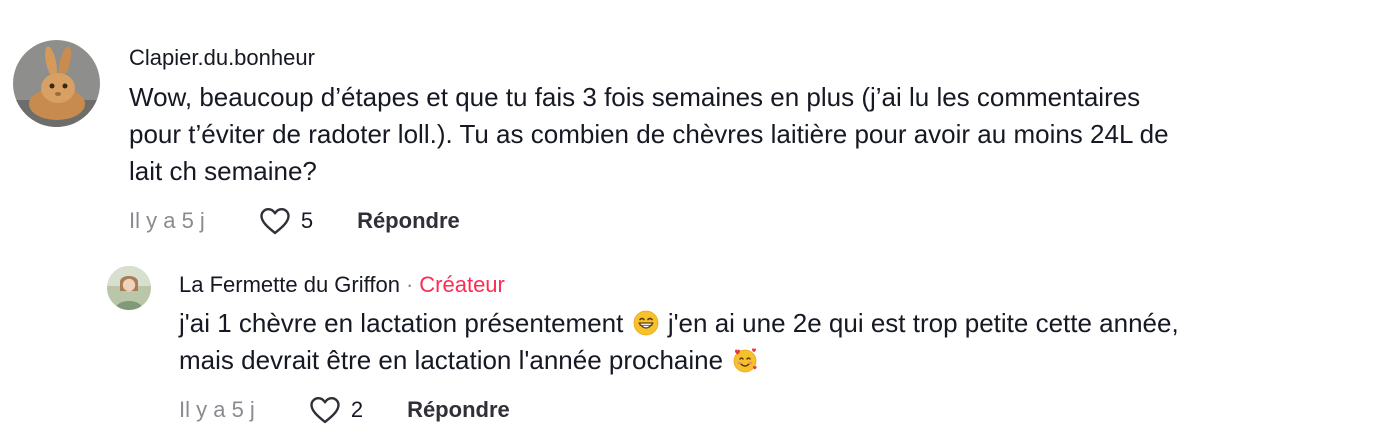 The image size is (1378, 448). I want to click on smiling-face-with-hearts-emoji, so click(745, 360).